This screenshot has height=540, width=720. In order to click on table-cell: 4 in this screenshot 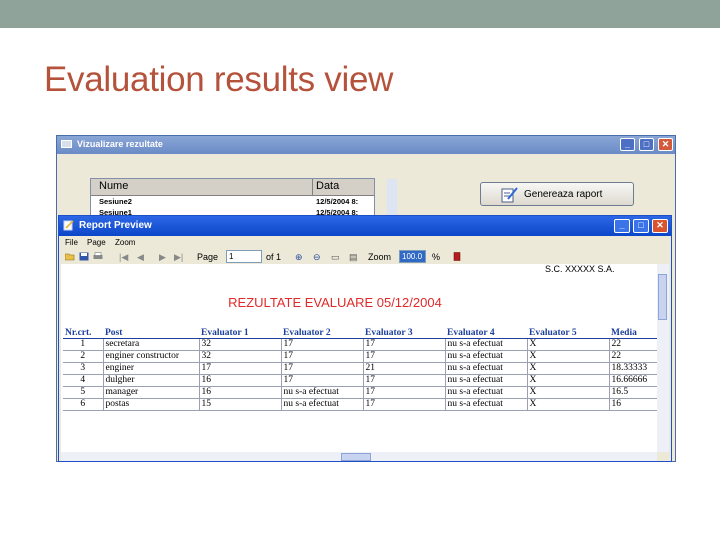, I will do `click(83, 380)`.